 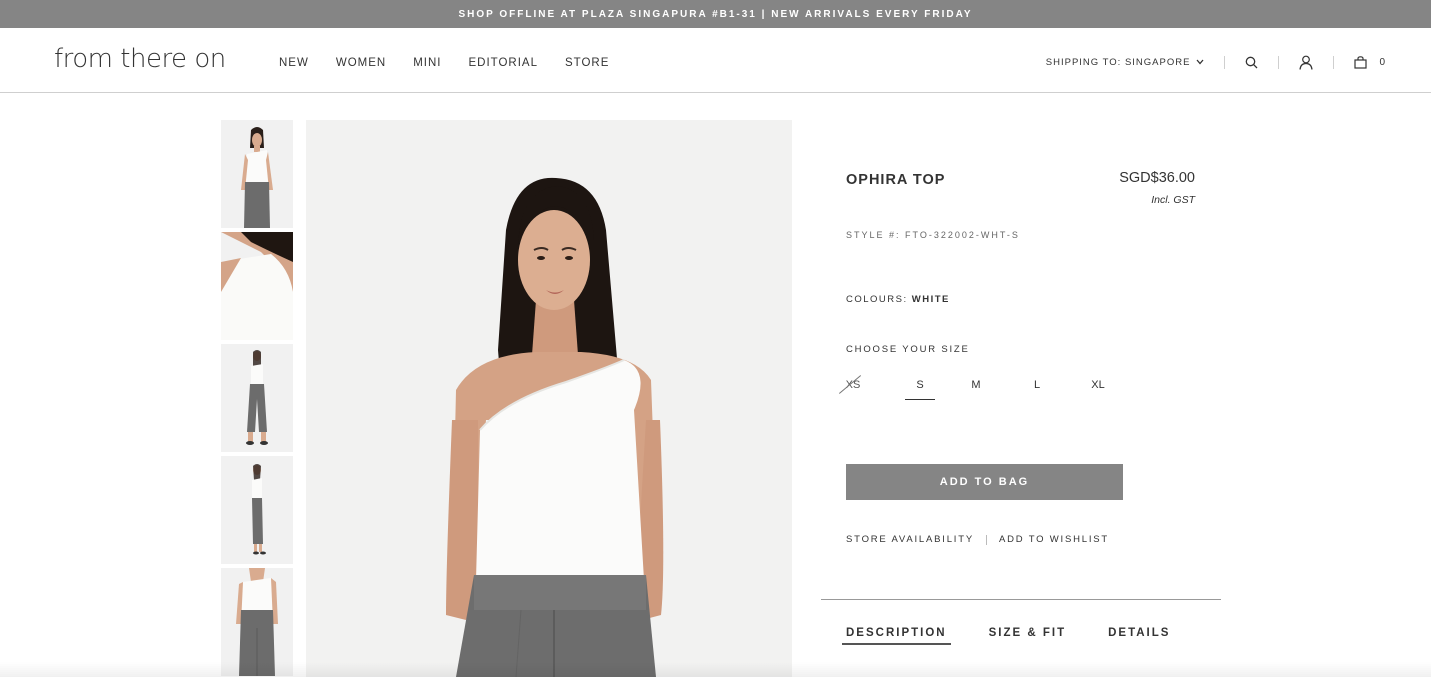 I want to click on tab-description: DESCRIPTION, so click(x=896, y=636).